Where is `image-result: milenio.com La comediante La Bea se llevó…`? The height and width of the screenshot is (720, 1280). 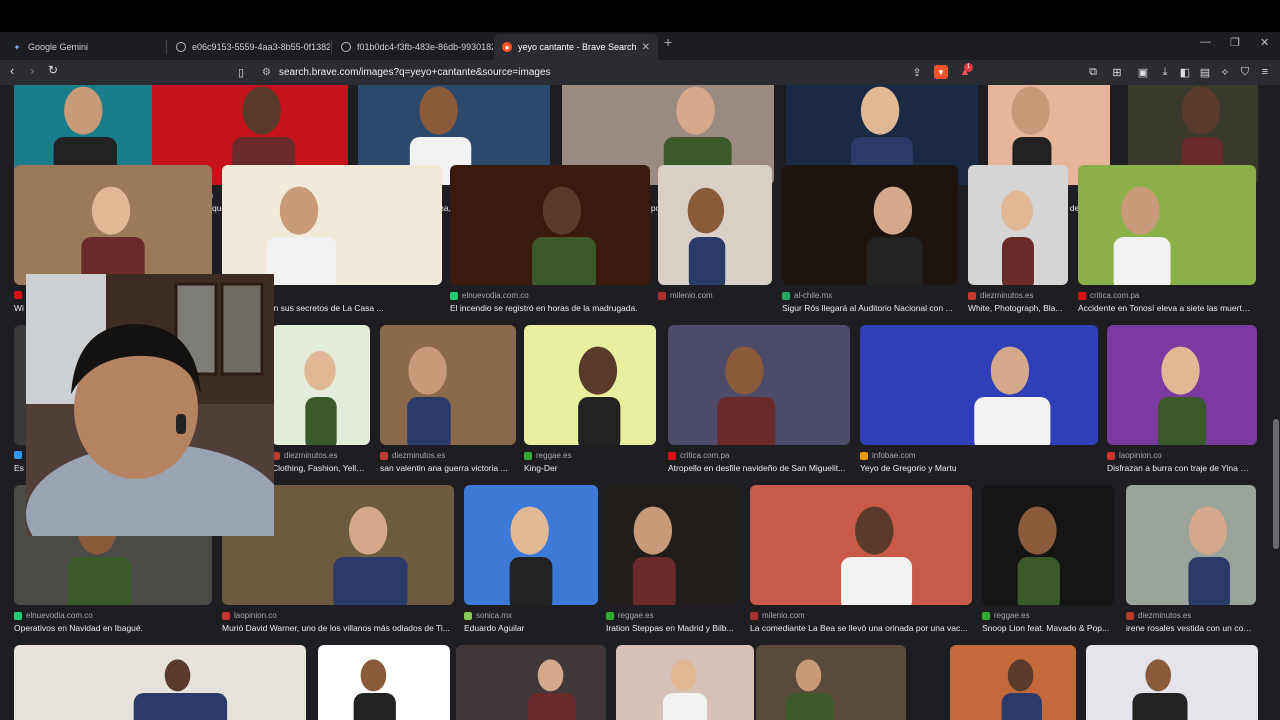
image-result: milenio.com La comediante La Bea se llevó… is located at coordinates (861, 565).